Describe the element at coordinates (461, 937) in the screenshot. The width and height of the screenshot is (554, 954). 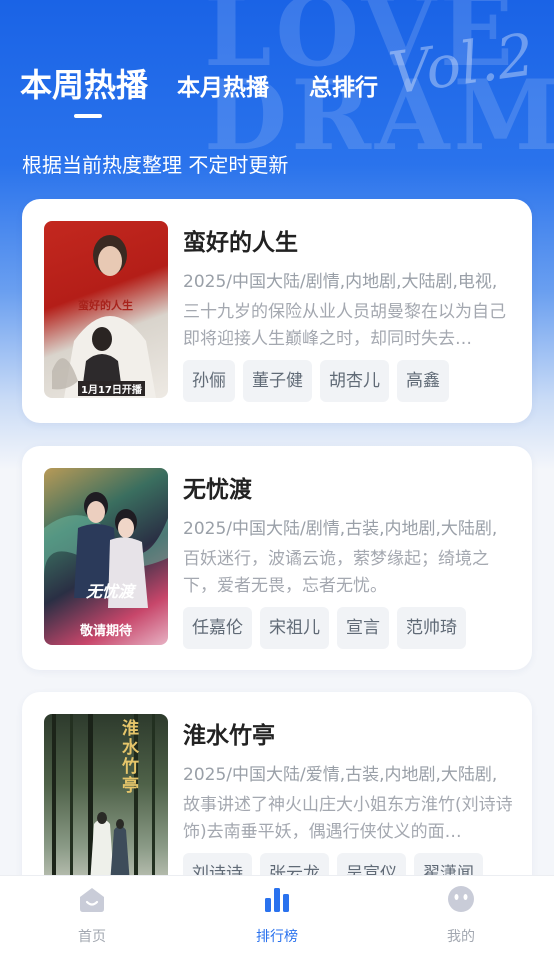
I see `nav-mine-label: 我的` at that location.